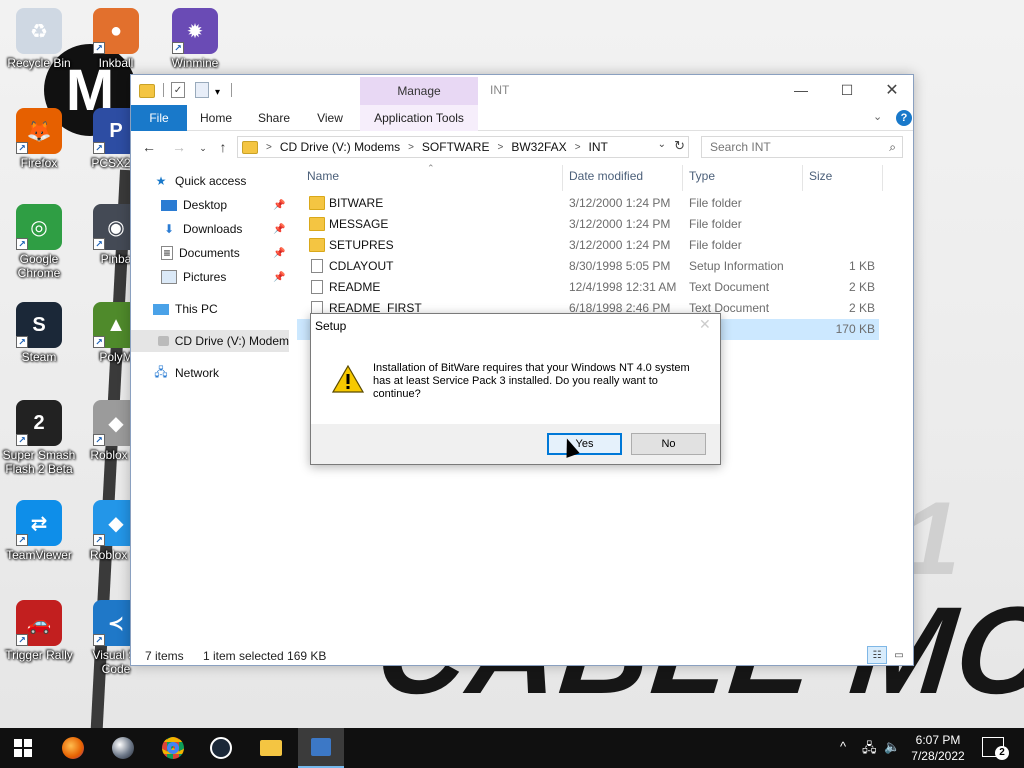 This screenshot has width=1024, height=768. I want to click on app-icon: ✹ ↗, so click(195, 31).